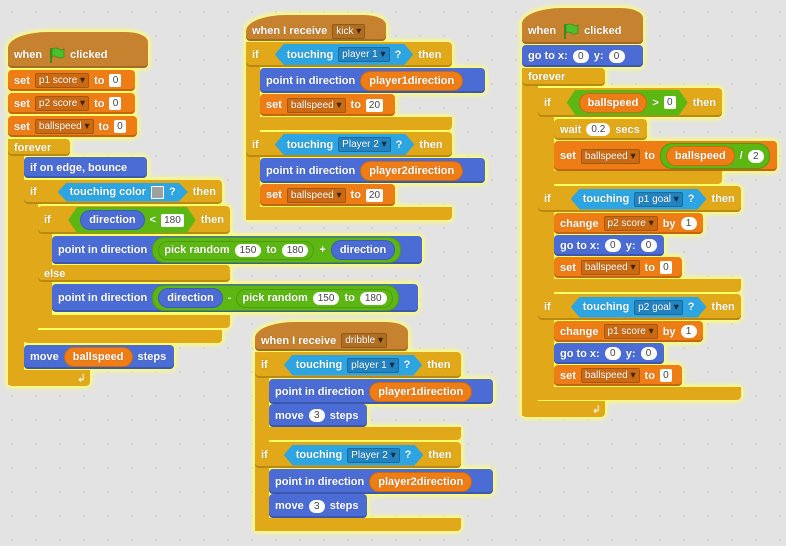 The height and width of the screenshot is (546, 786). I want to click on block-label: forever, so click(547, 77).